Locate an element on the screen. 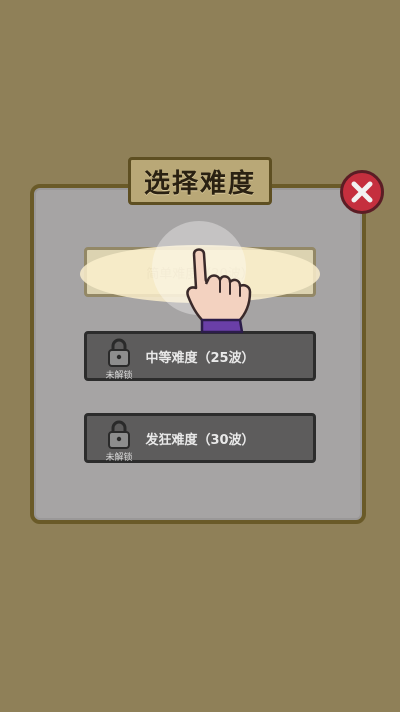 Image resolution: width=400 pixels, height=712 pixels. medium-difficulty-button: 未解锁 中等难度（25波） is located at coordinates (200, 356).